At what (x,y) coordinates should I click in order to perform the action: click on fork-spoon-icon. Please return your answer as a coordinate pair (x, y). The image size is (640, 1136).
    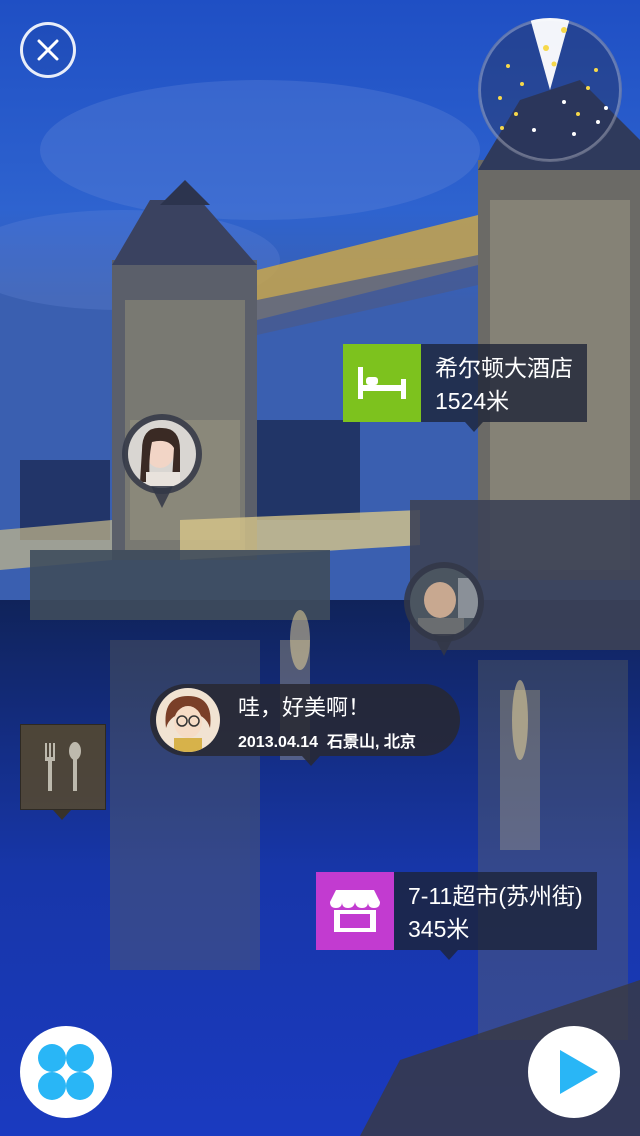
    Looking at the image, I should click on (63, 766).